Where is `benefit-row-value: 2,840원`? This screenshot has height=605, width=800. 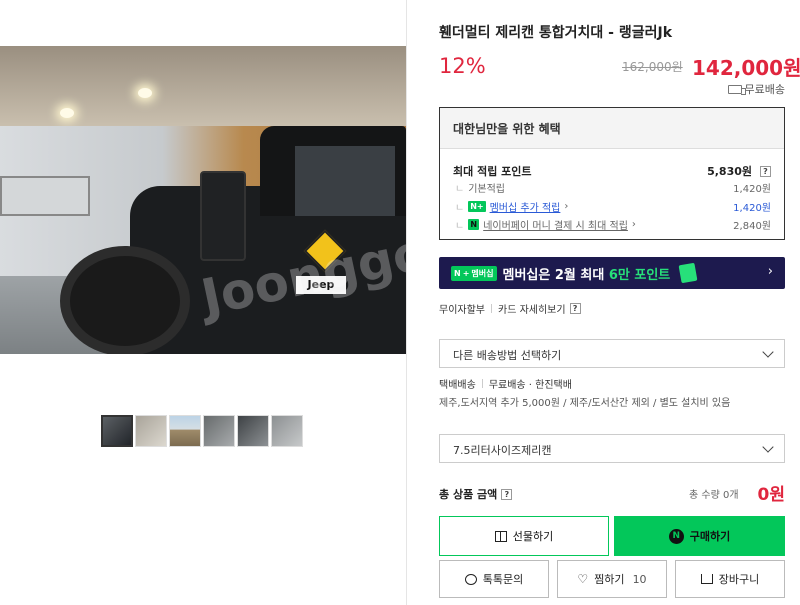 benefit-row-value: 2,840원 is located at coordinates (752, 226).